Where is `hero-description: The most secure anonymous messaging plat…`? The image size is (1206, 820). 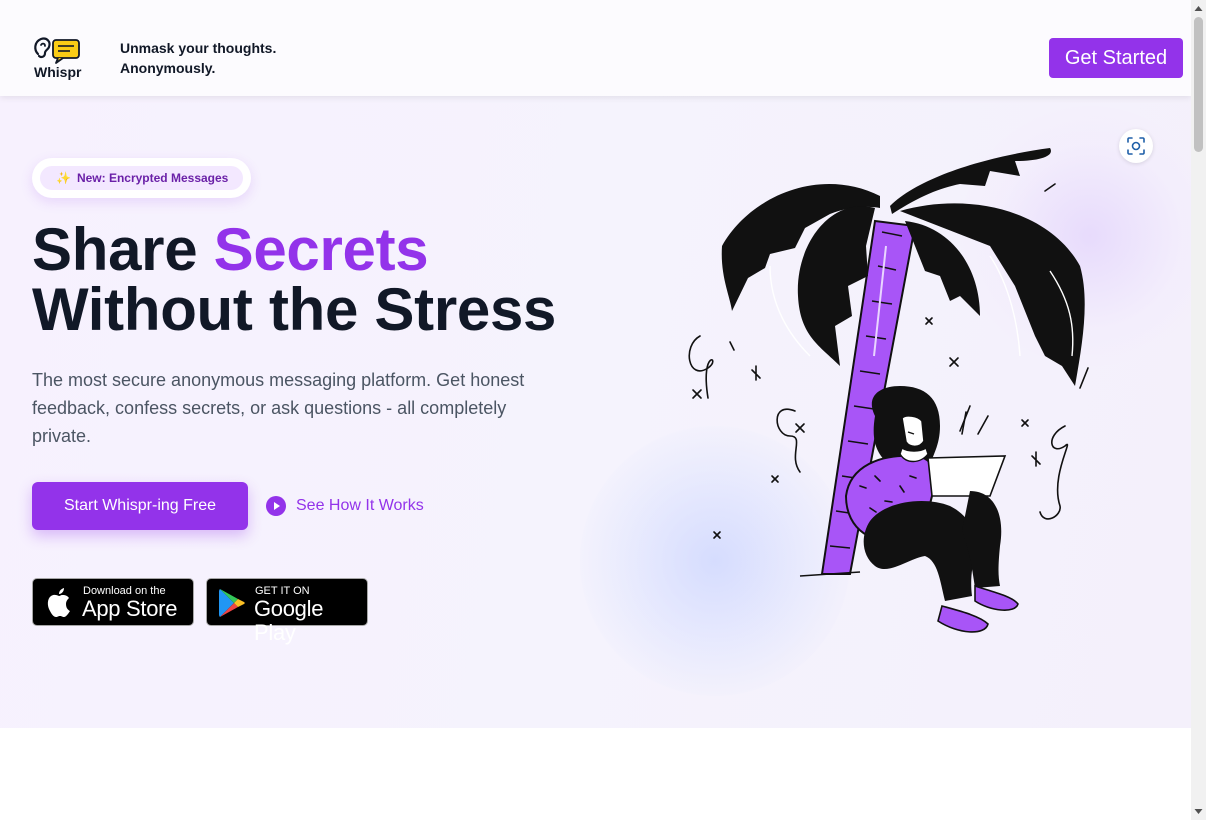 hero-description: The most secure anonymous messaging plat… is located at coordinates (278, 408).